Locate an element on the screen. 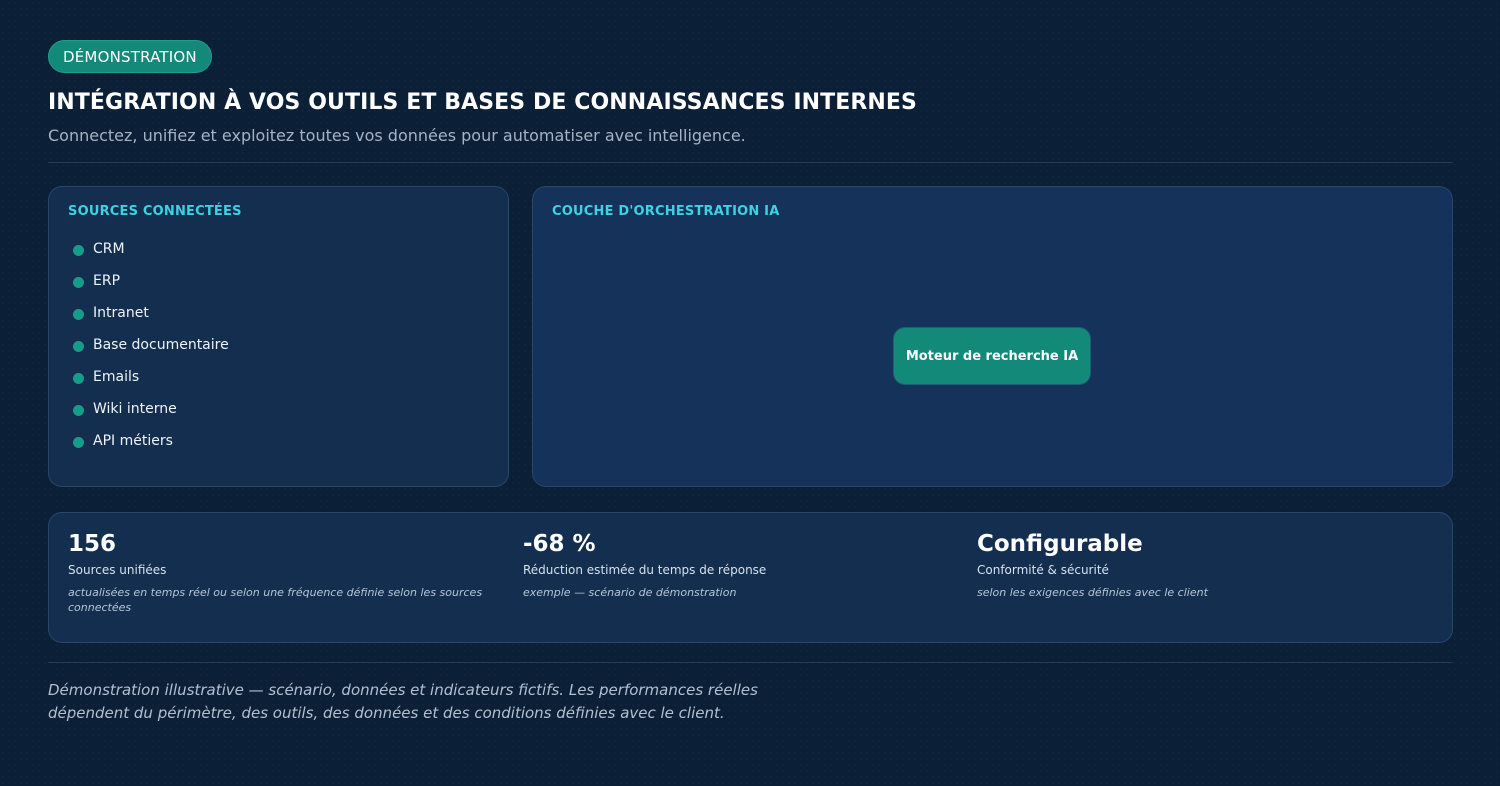 The image size is (1500, 786). list-item: Wiki interne is located at coordinates (151, 417).